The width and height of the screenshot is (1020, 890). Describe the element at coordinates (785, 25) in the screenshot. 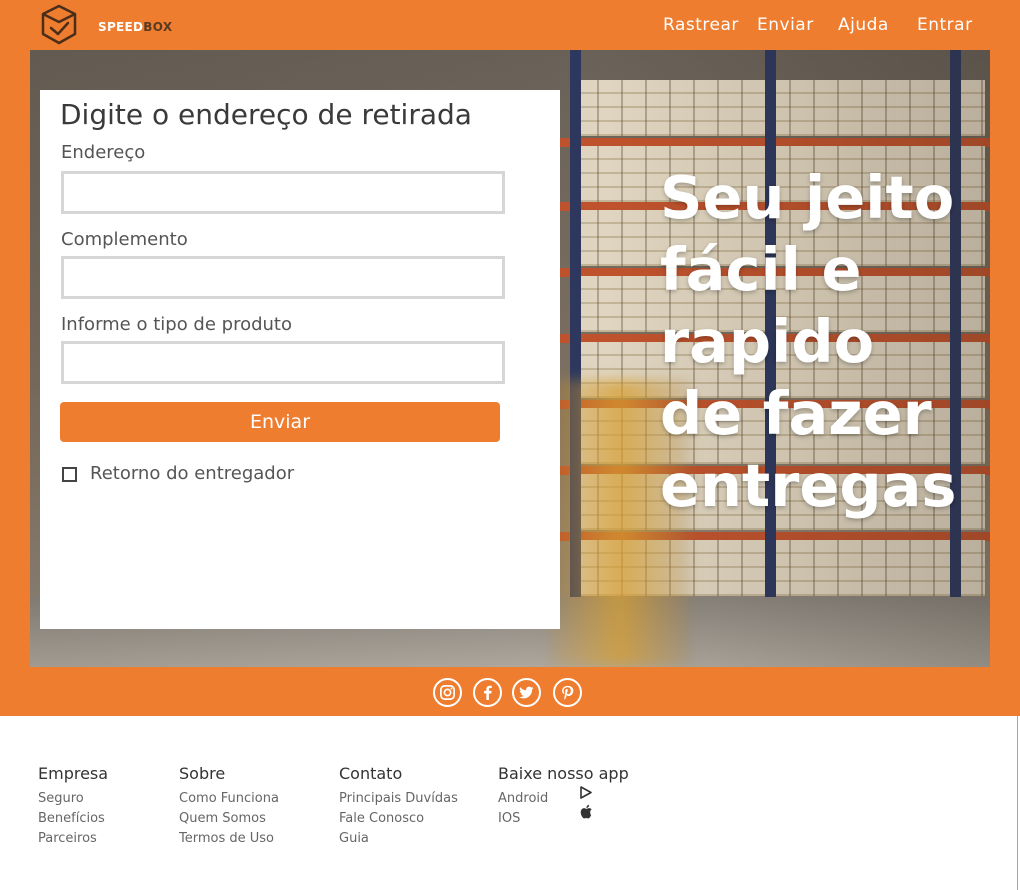

I see `nav-enviar: Enviar` at that location.